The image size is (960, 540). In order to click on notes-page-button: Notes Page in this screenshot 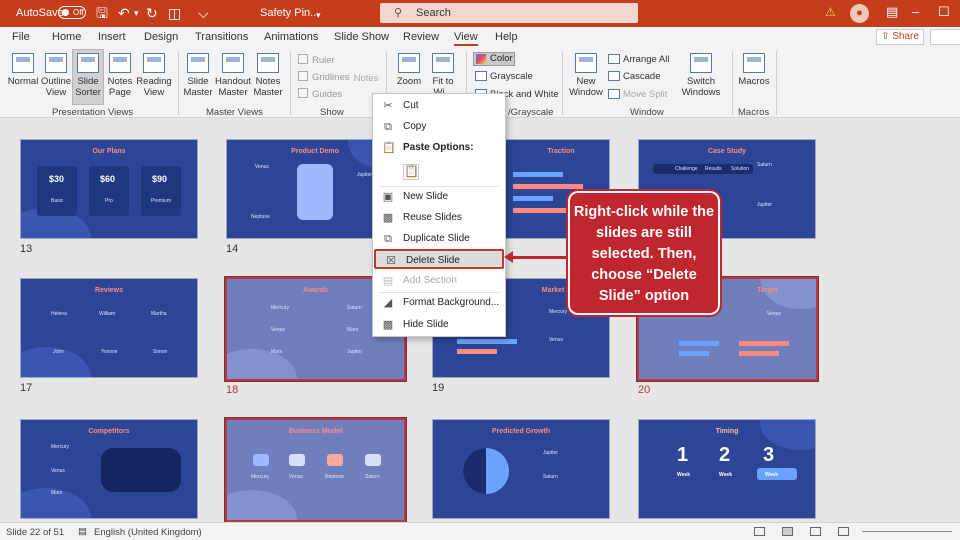, I will do `click(120, 75)`.